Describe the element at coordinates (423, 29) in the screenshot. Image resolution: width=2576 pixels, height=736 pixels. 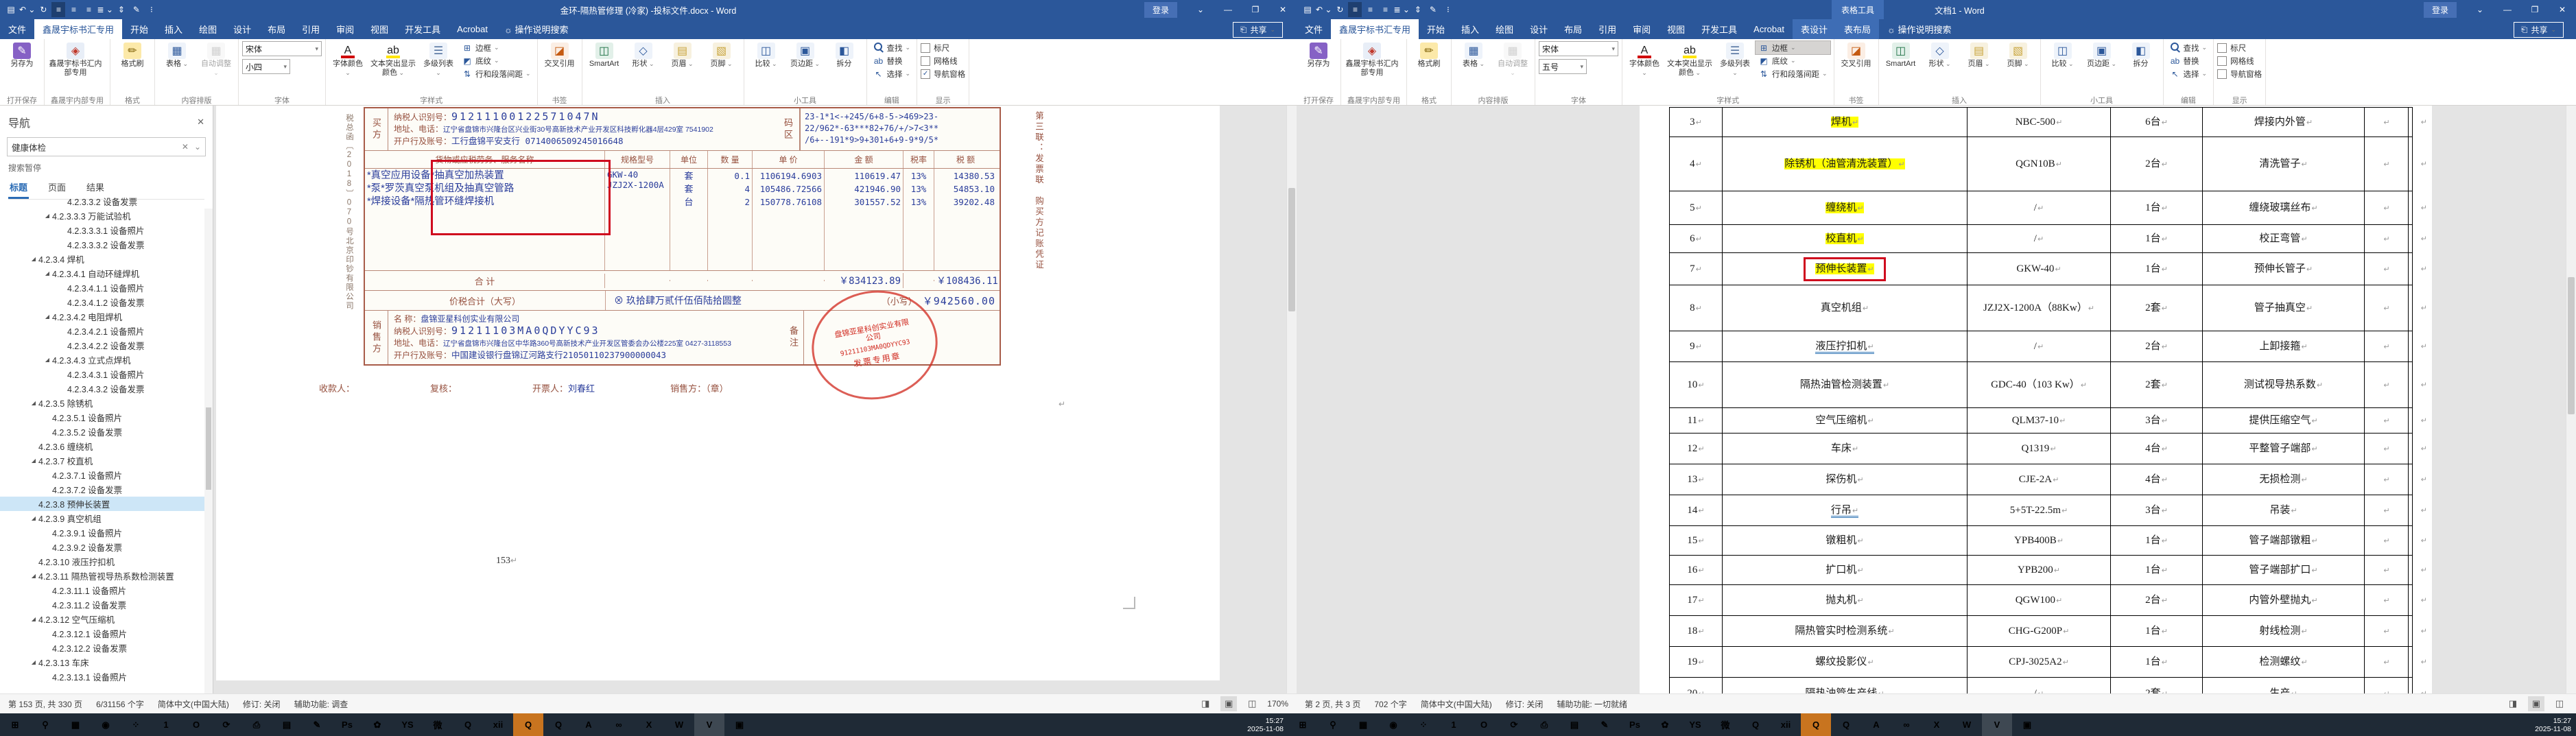
I see `ribbon-tab: 开发工具` at that location.